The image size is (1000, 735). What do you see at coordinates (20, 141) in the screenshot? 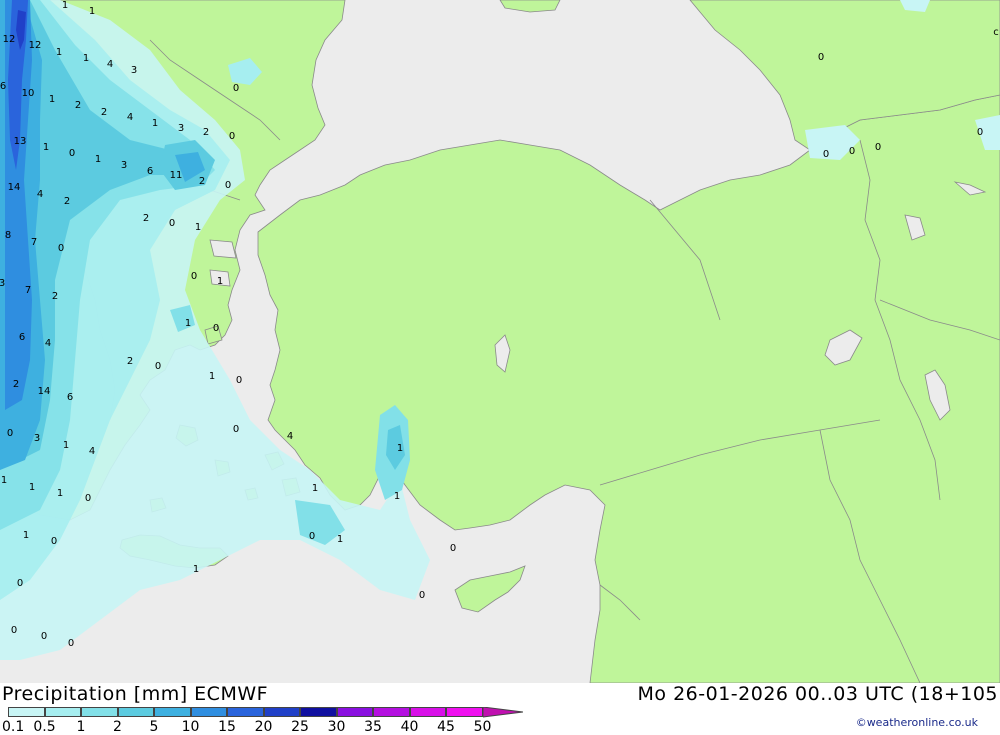
I see `precip-value-label: 13` at bounding box center [20, 141].